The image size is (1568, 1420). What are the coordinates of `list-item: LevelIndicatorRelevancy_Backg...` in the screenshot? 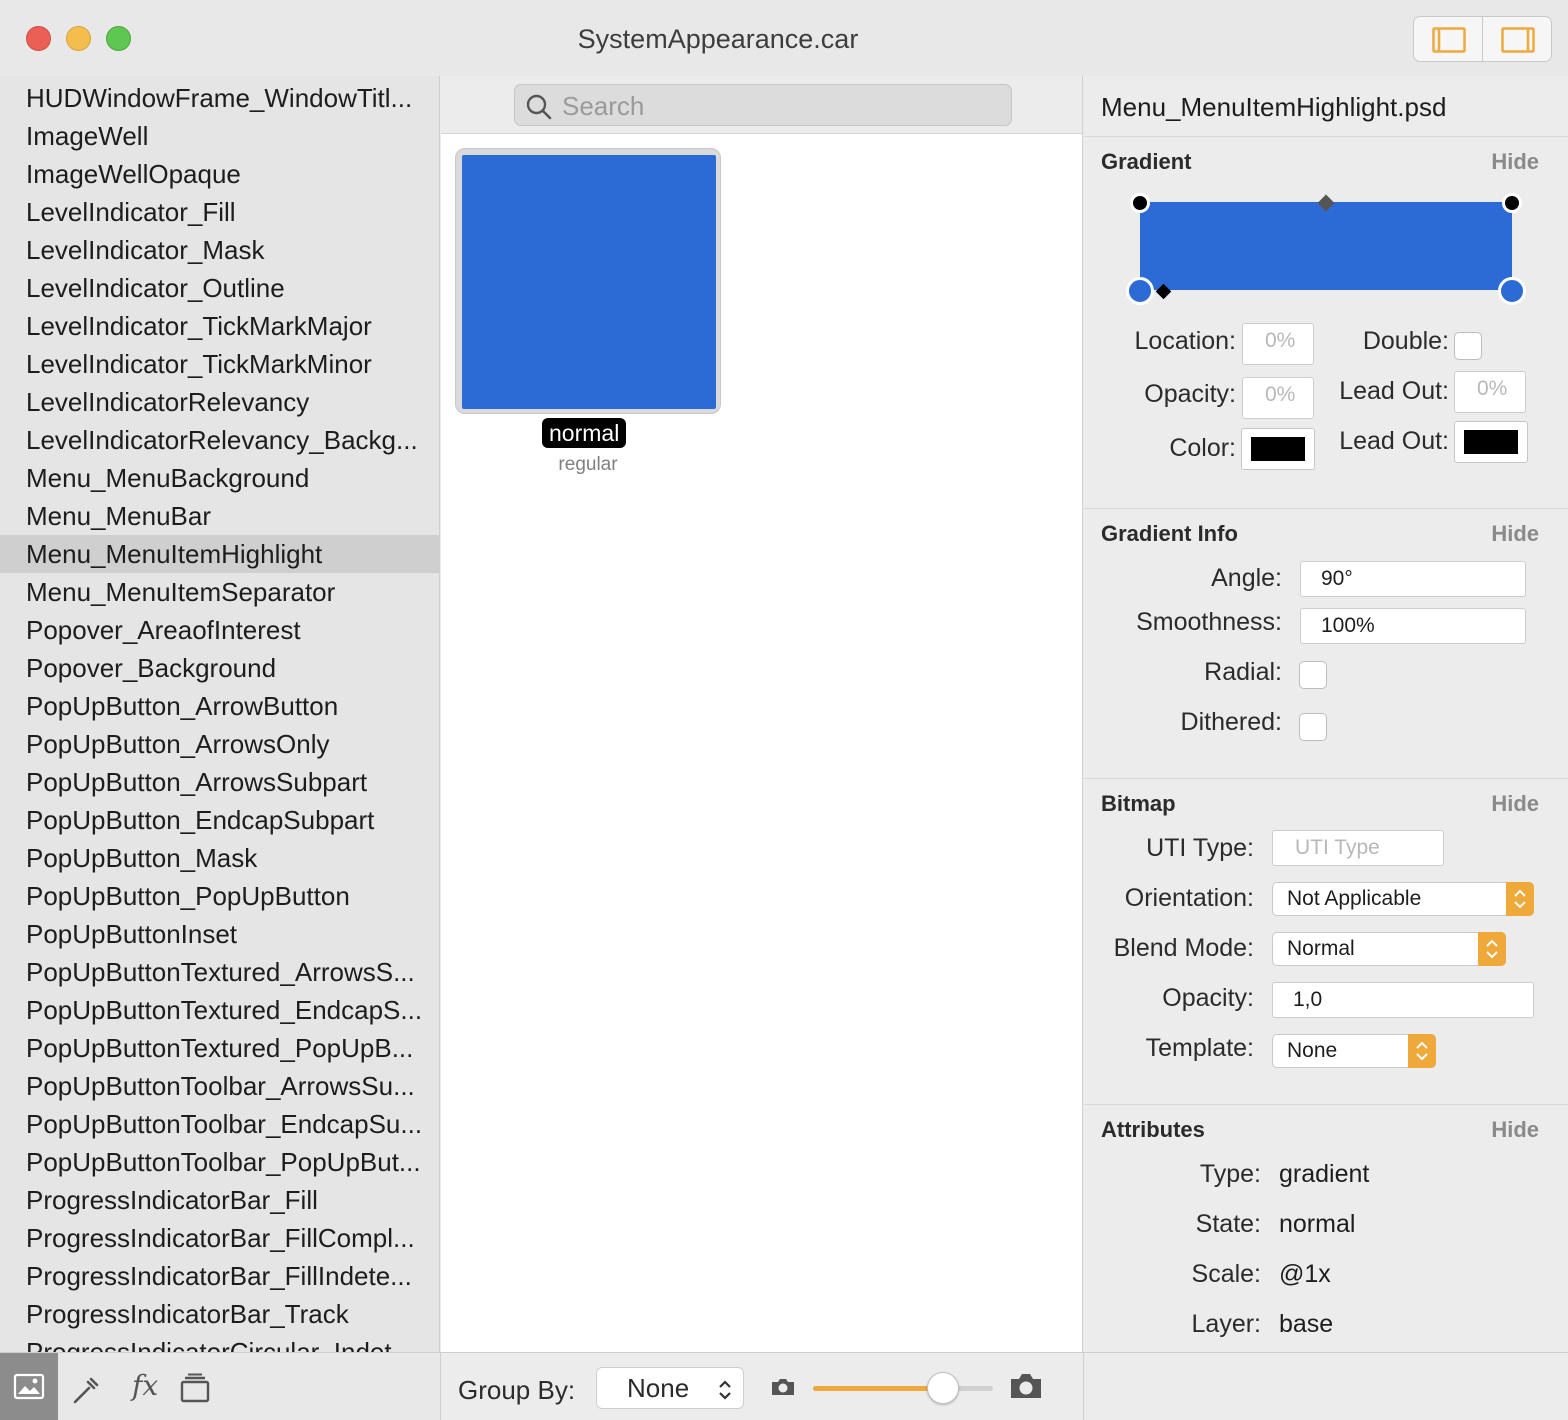 It's located at (219, 440).